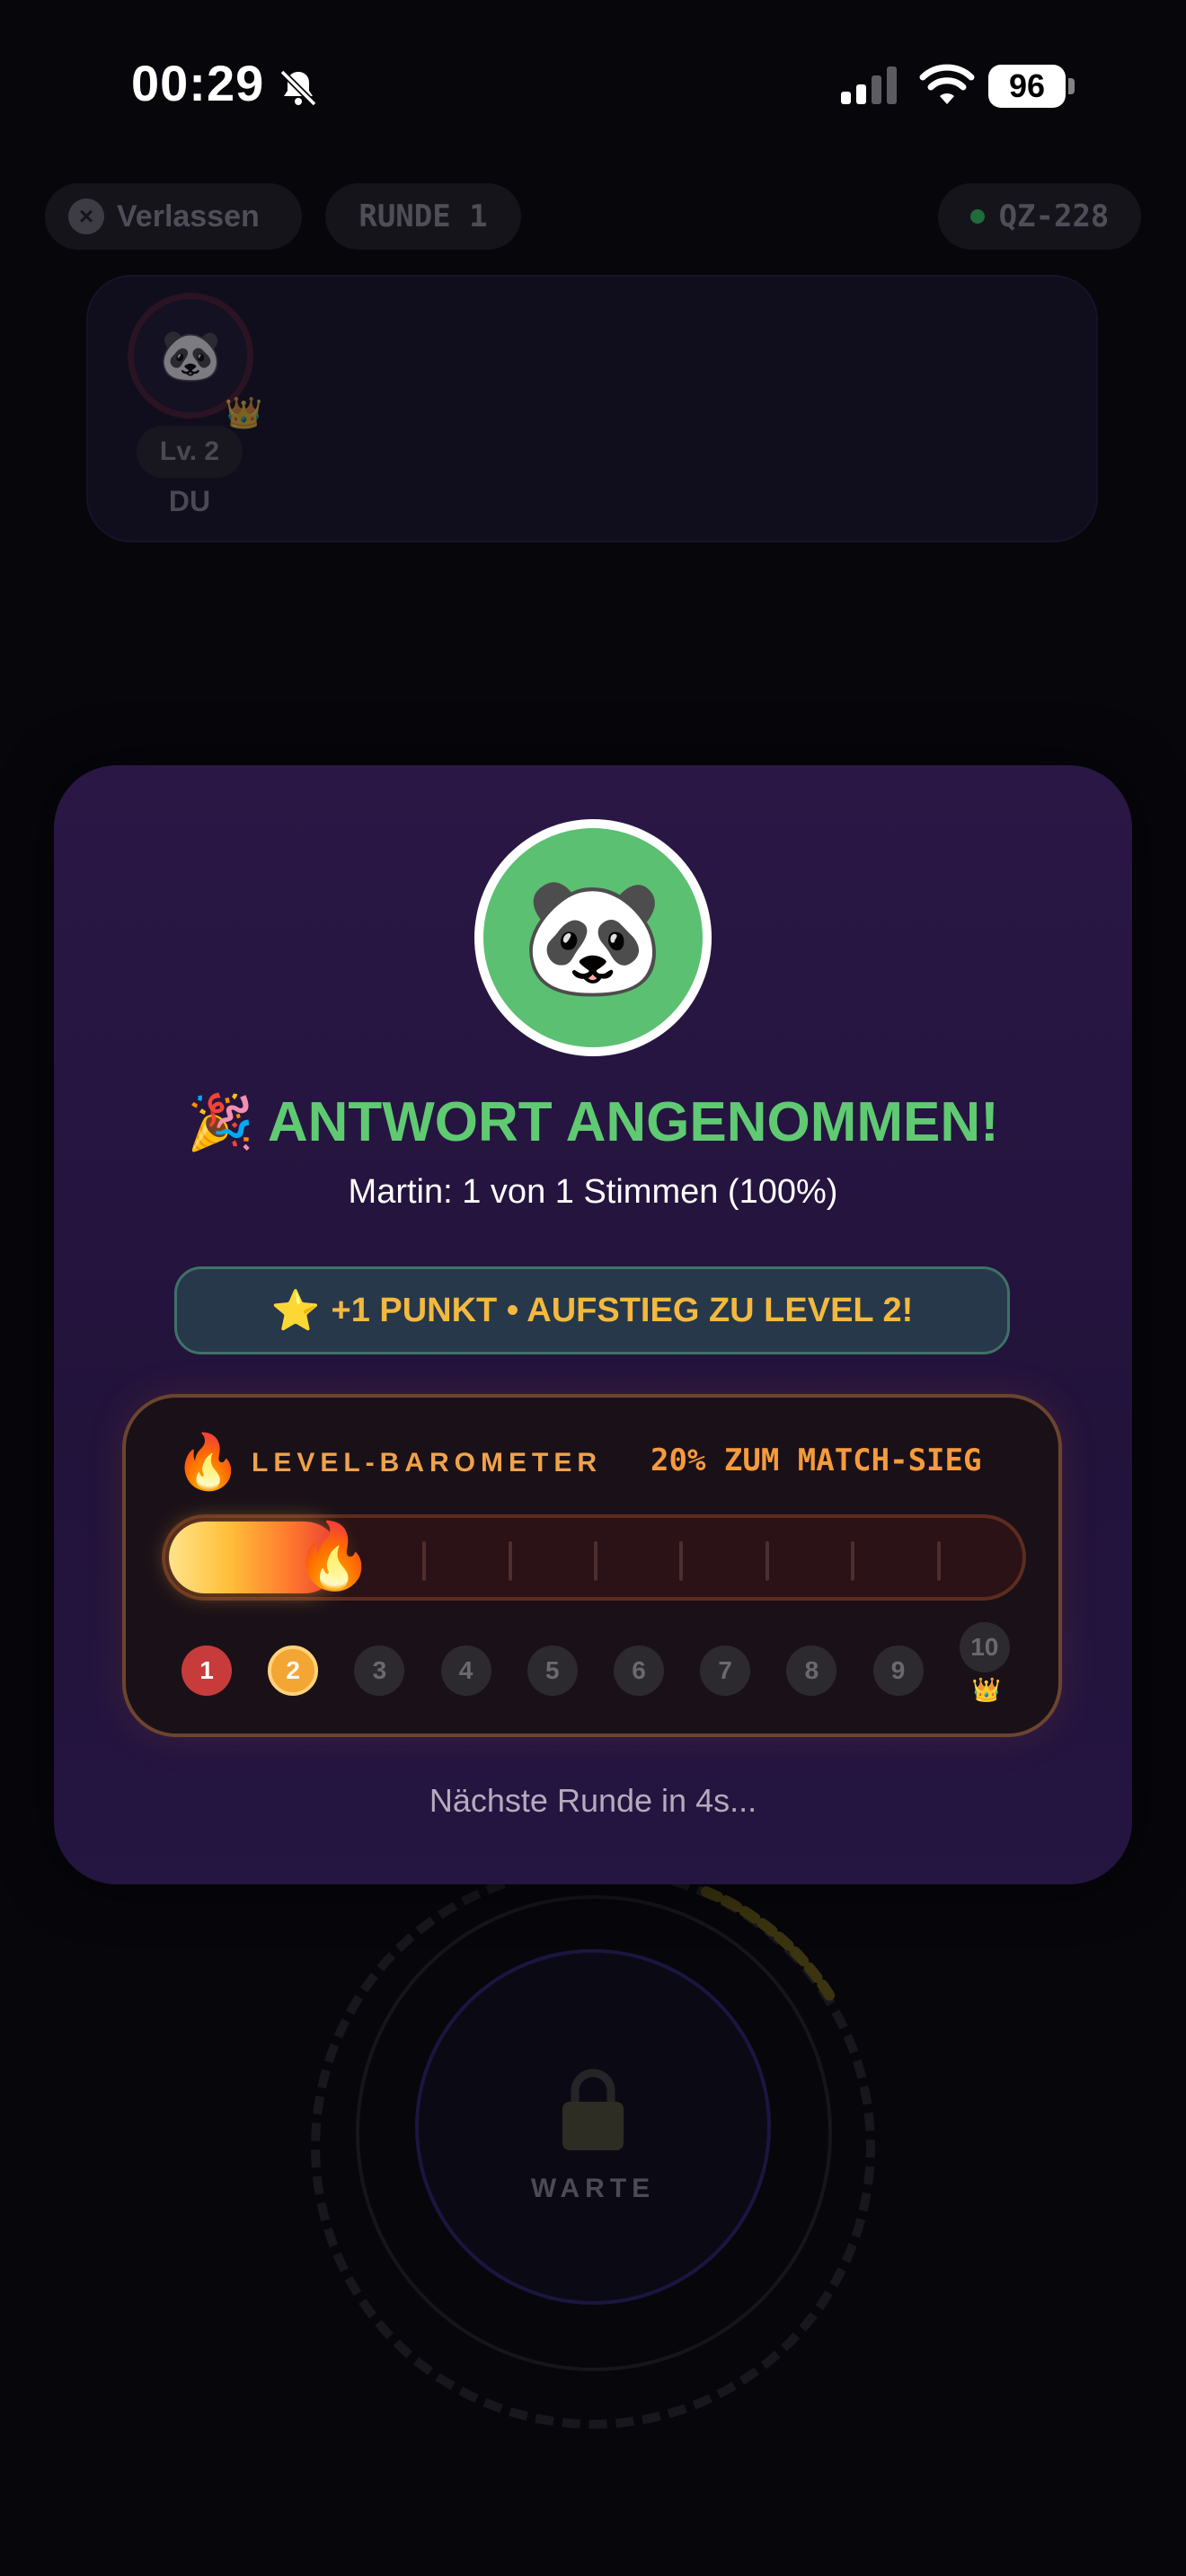 The height and width of the screenshot is (2576, 1186). Describe the element at coordinates (208, 1462) in the screenshot. I see `fire-icon: 🔥` at that location.